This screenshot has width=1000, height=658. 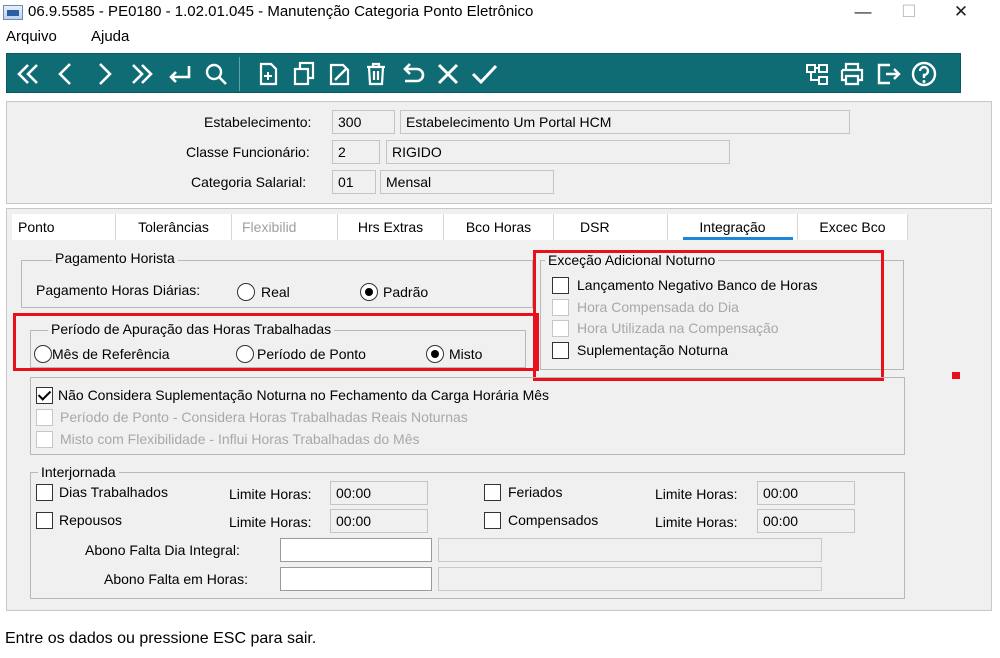 I want to click on active-tab-indicator, so click(x=738, y=238).